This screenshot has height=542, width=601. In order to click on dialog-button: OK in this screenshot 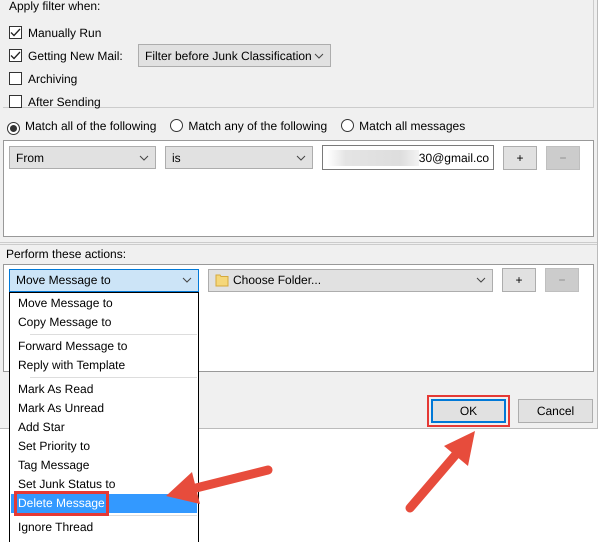, I will do `click(468, 411)`.